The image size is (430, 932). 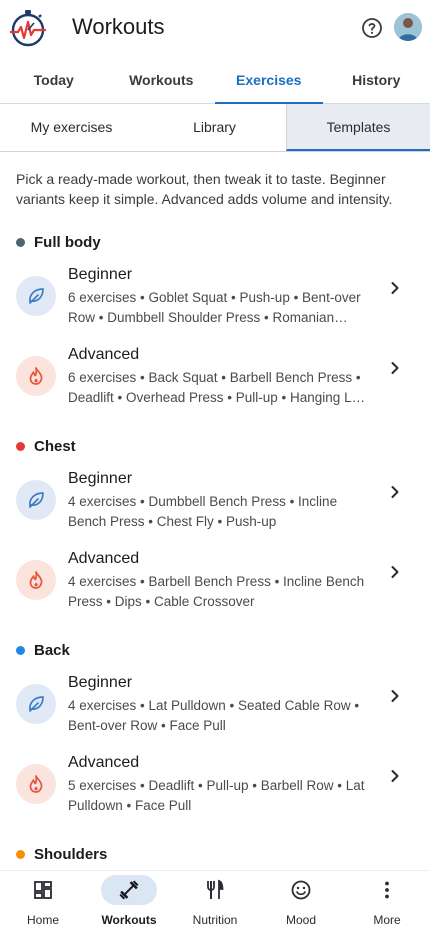 I want to click on section-header: Shoulders, so click(x=61, y=854).